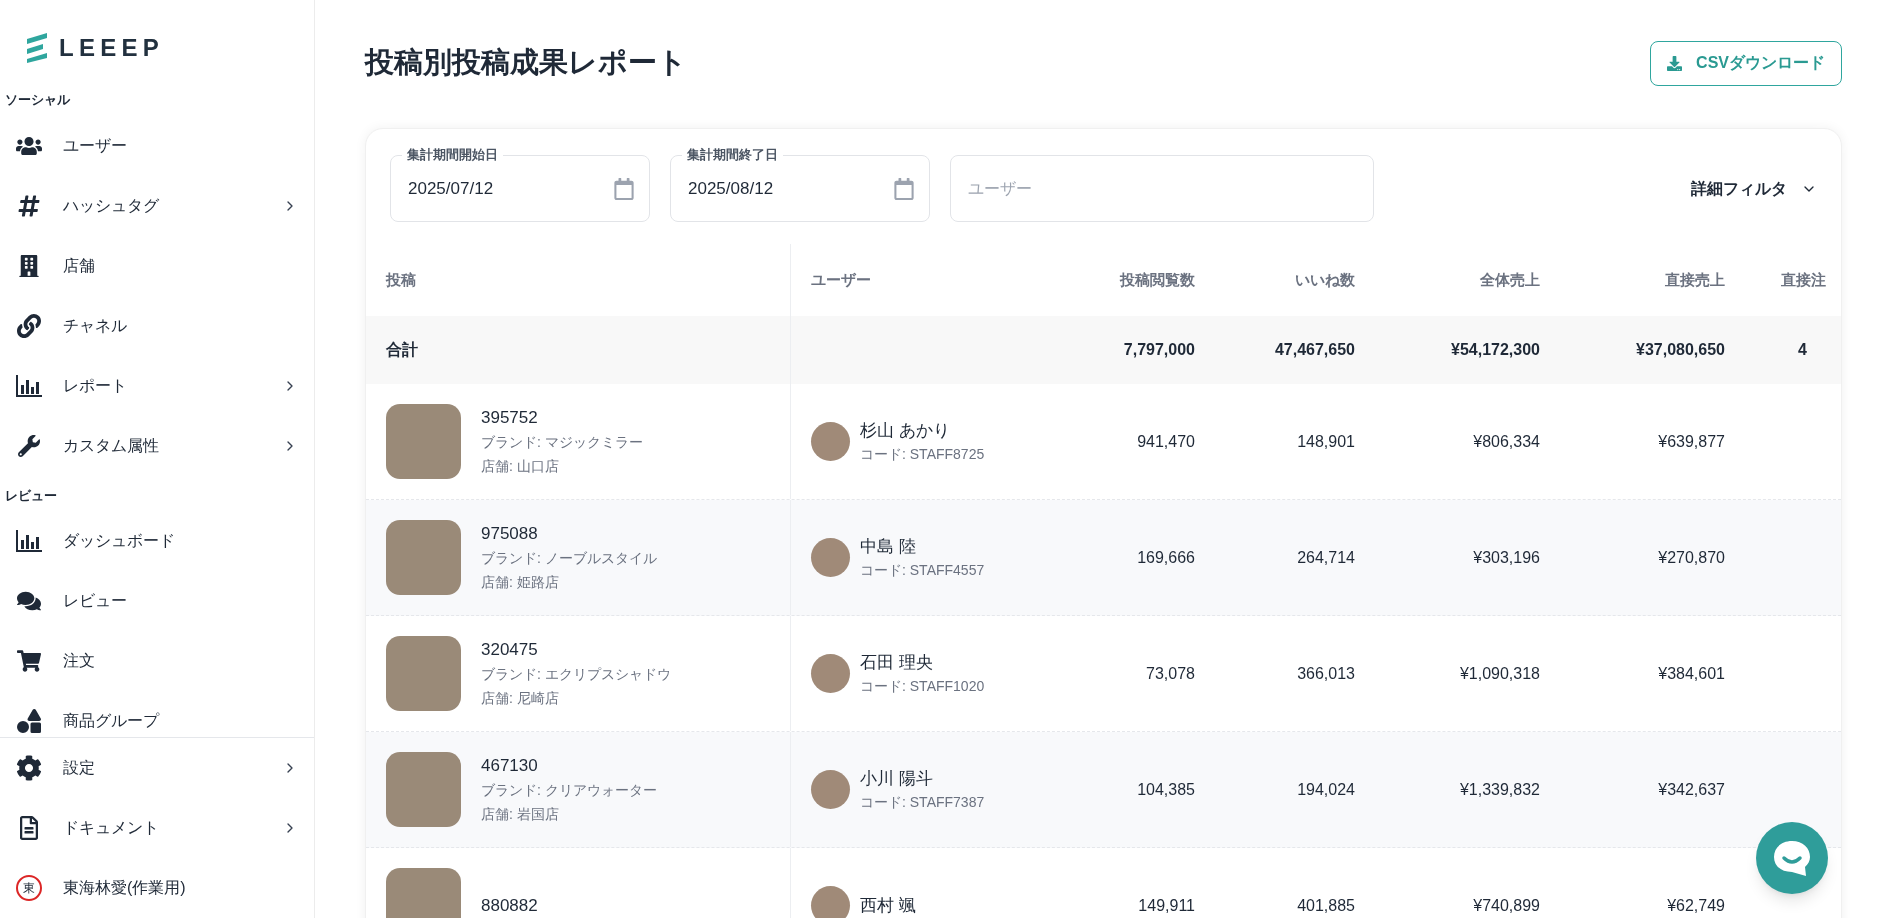 The image size is (1890, 918). Describe the element at coordinates (1325, 279) in the screenshot. I see `column-header: いいね数` at that location.